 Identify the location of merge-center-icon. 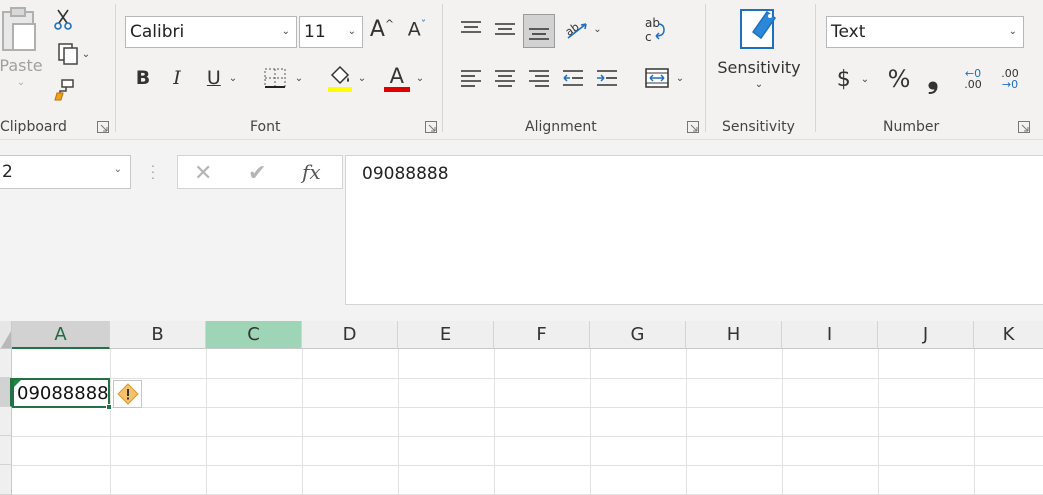
(657, 78).